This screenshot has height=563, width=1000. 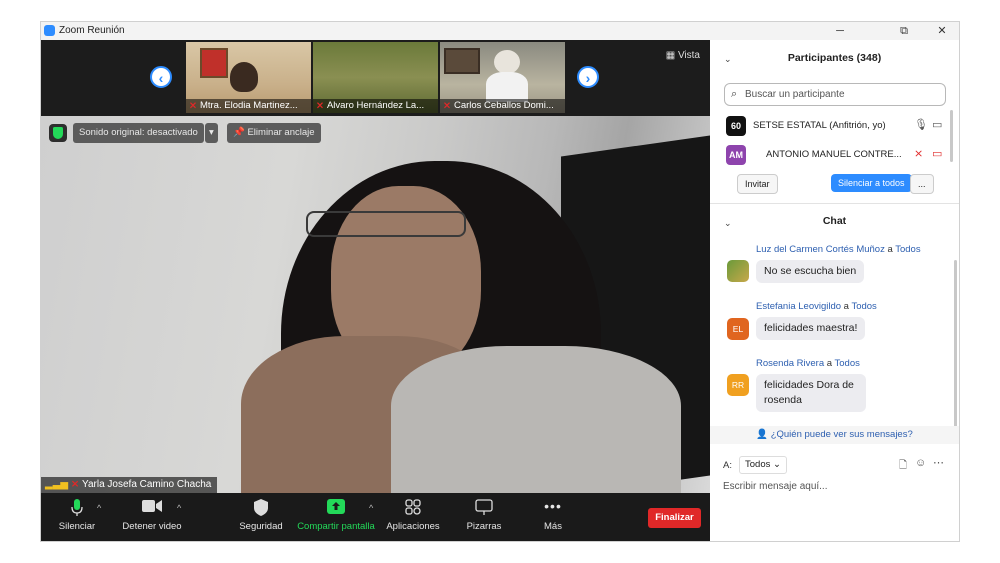 I want to click on maximize-button: ⧉, so click(x=904, y=31).